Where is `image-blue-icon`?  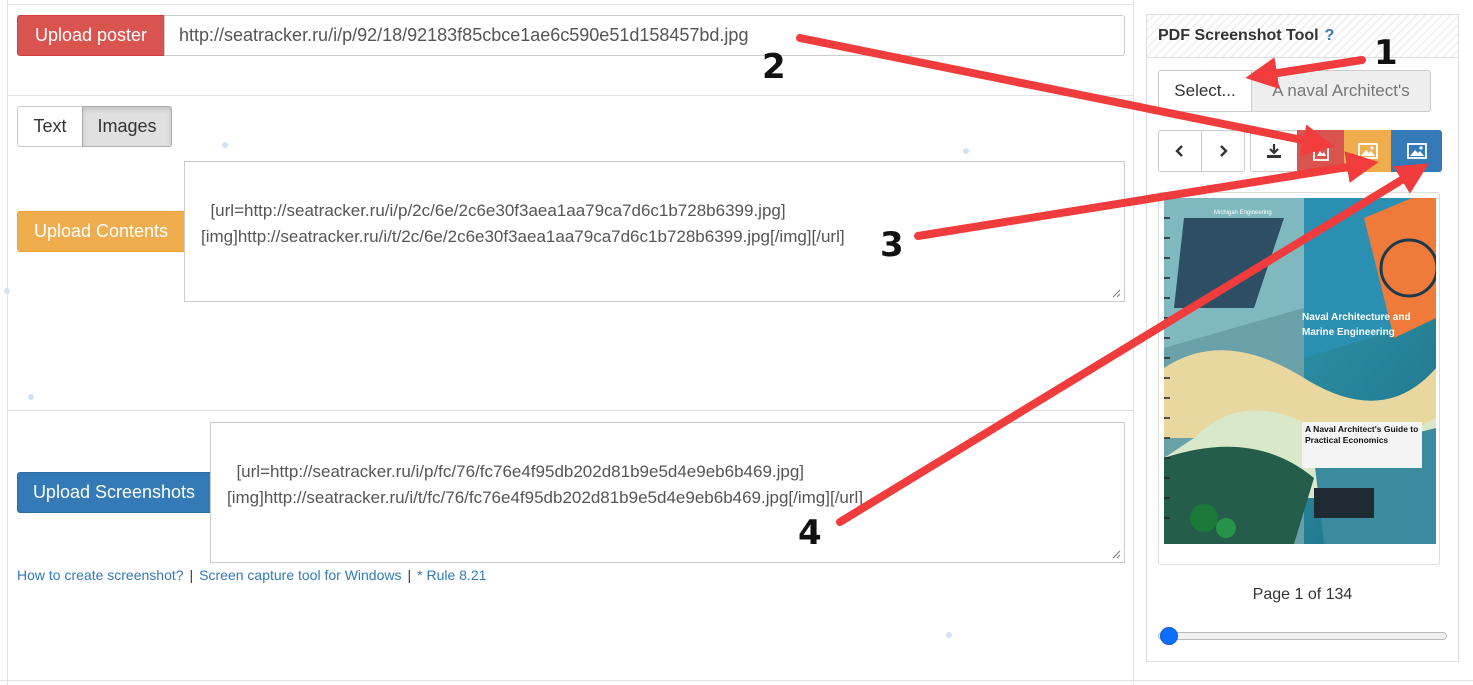
image-blue-icon is located at coordinates (1416, 151).